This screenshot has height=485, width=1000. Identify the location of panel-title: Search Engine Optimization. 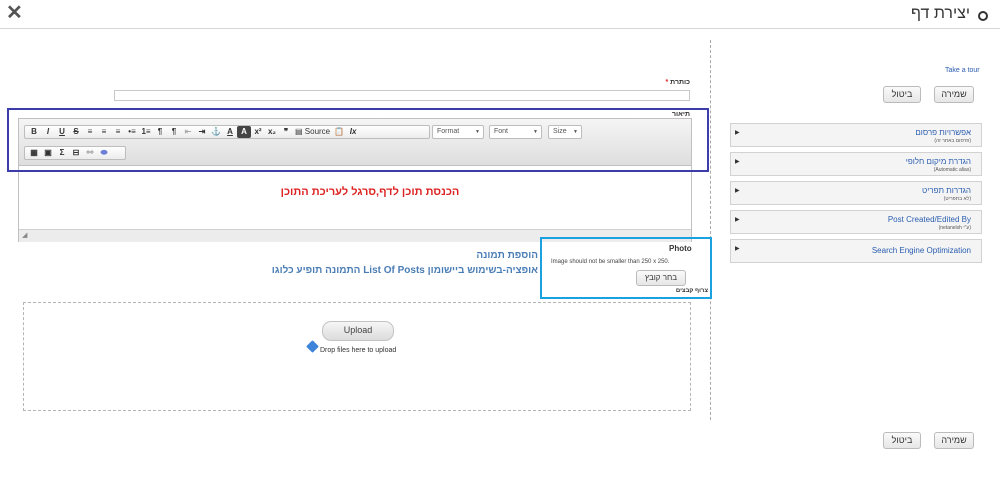
(921, 250).